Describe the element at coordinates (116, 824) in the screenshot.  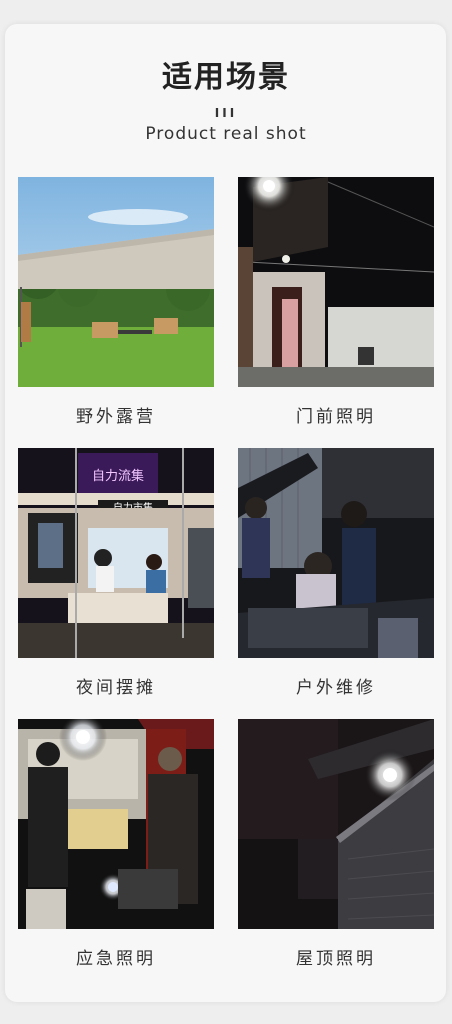
I see `emergency-light-photo` at that location.